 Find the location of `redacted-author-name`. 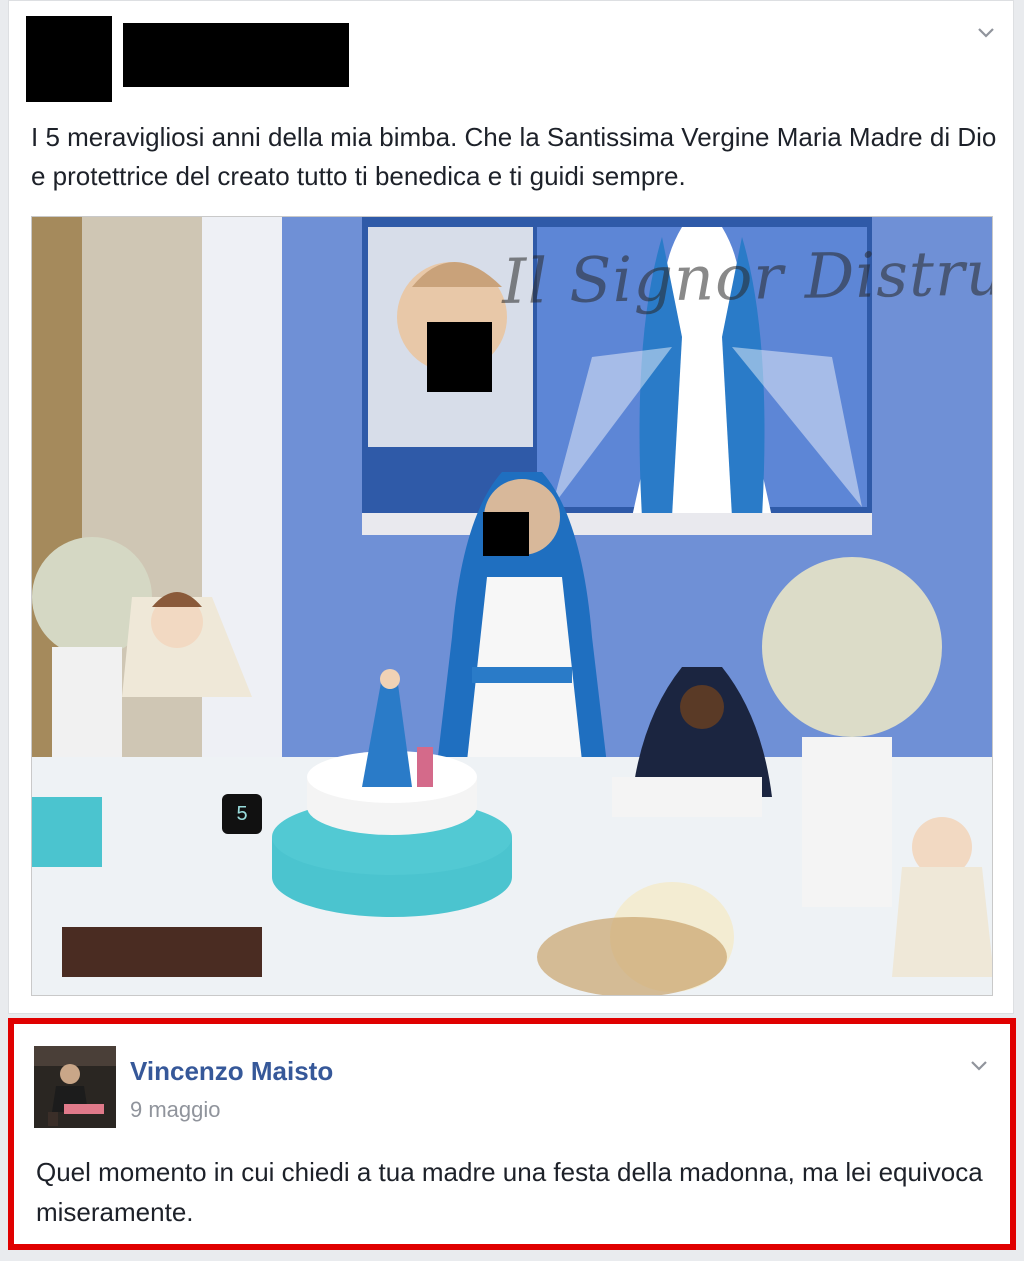

redacted-author-name is located at coordinates (236, 55).